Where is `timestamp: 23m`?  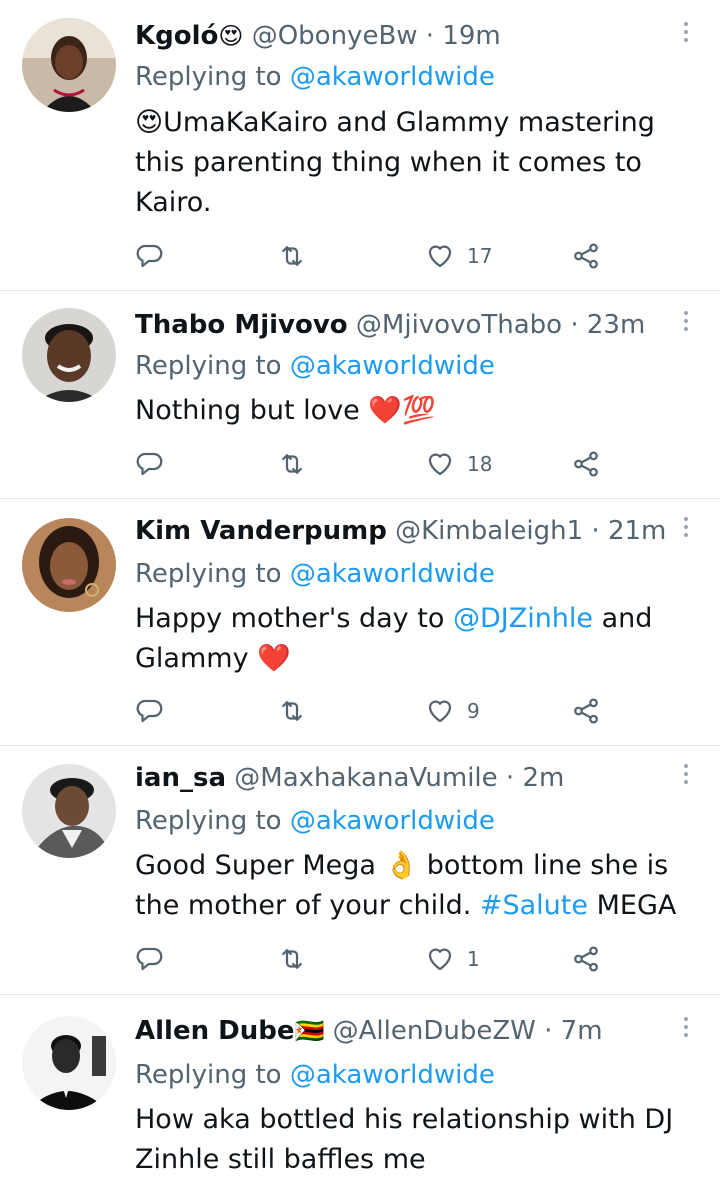 timestamp: 23m is located at coordinates (616, 325).